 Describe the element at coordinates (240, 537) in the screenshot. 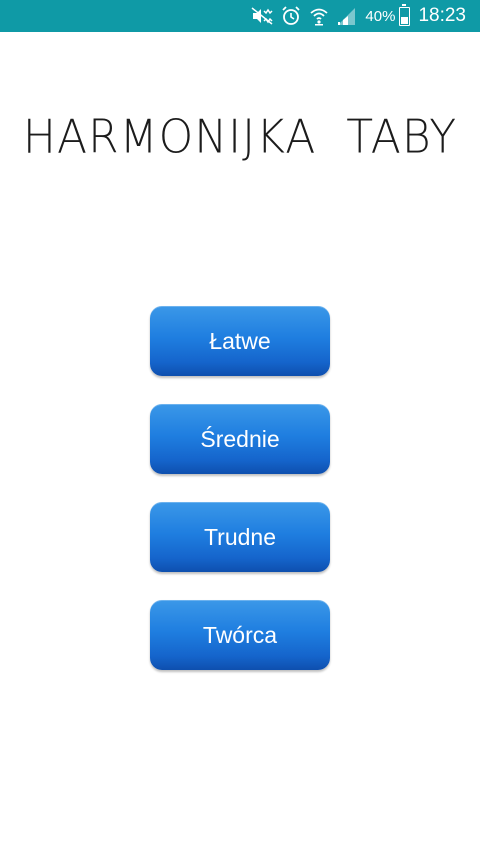

I see `hard-button: Trudne` at that location.